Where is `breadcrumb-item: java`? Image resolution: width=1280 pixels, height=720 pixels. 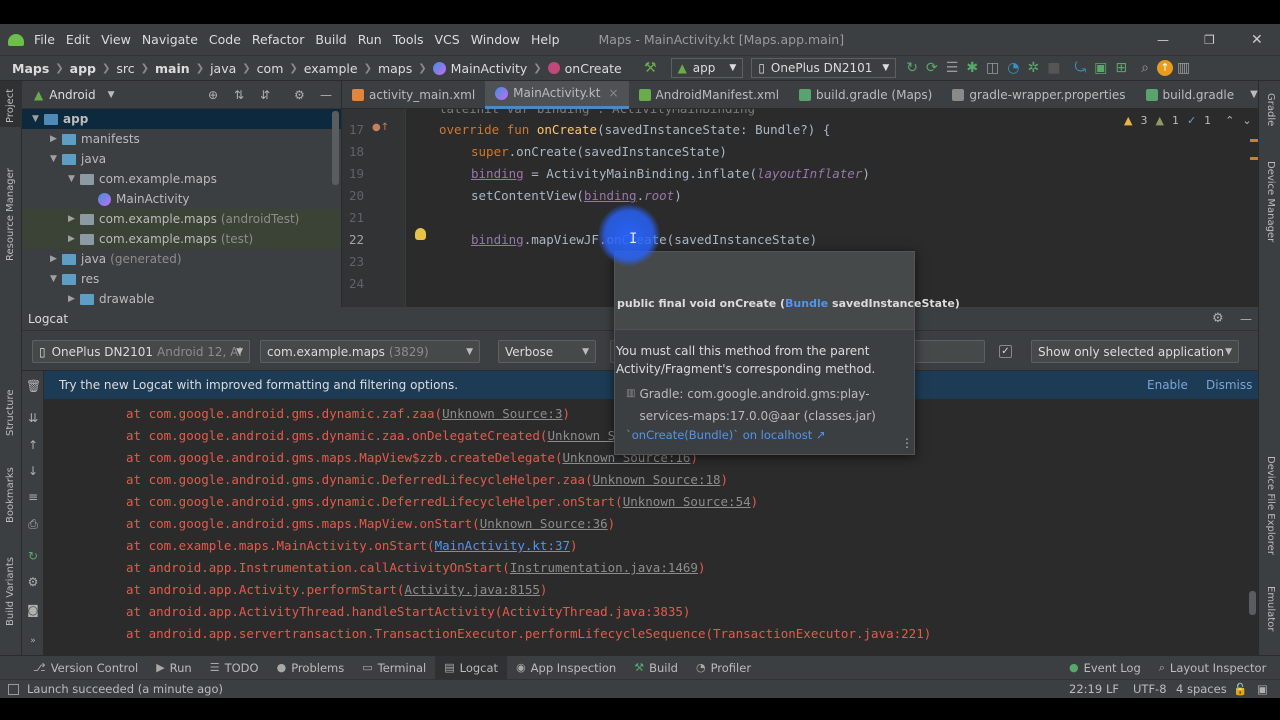
breadcrumb-item: java is located at coordinates (223, 68).